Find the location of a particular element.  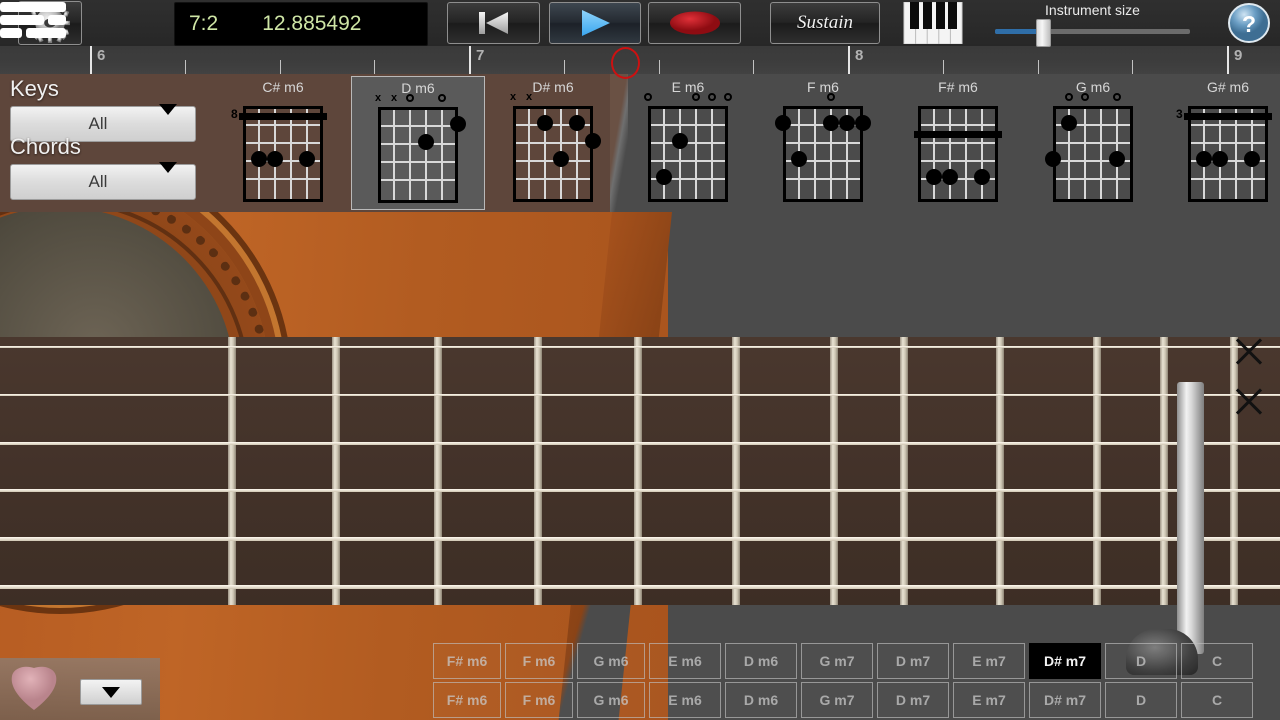

chord-string-marks: xx is located at coordinates (553, 99).